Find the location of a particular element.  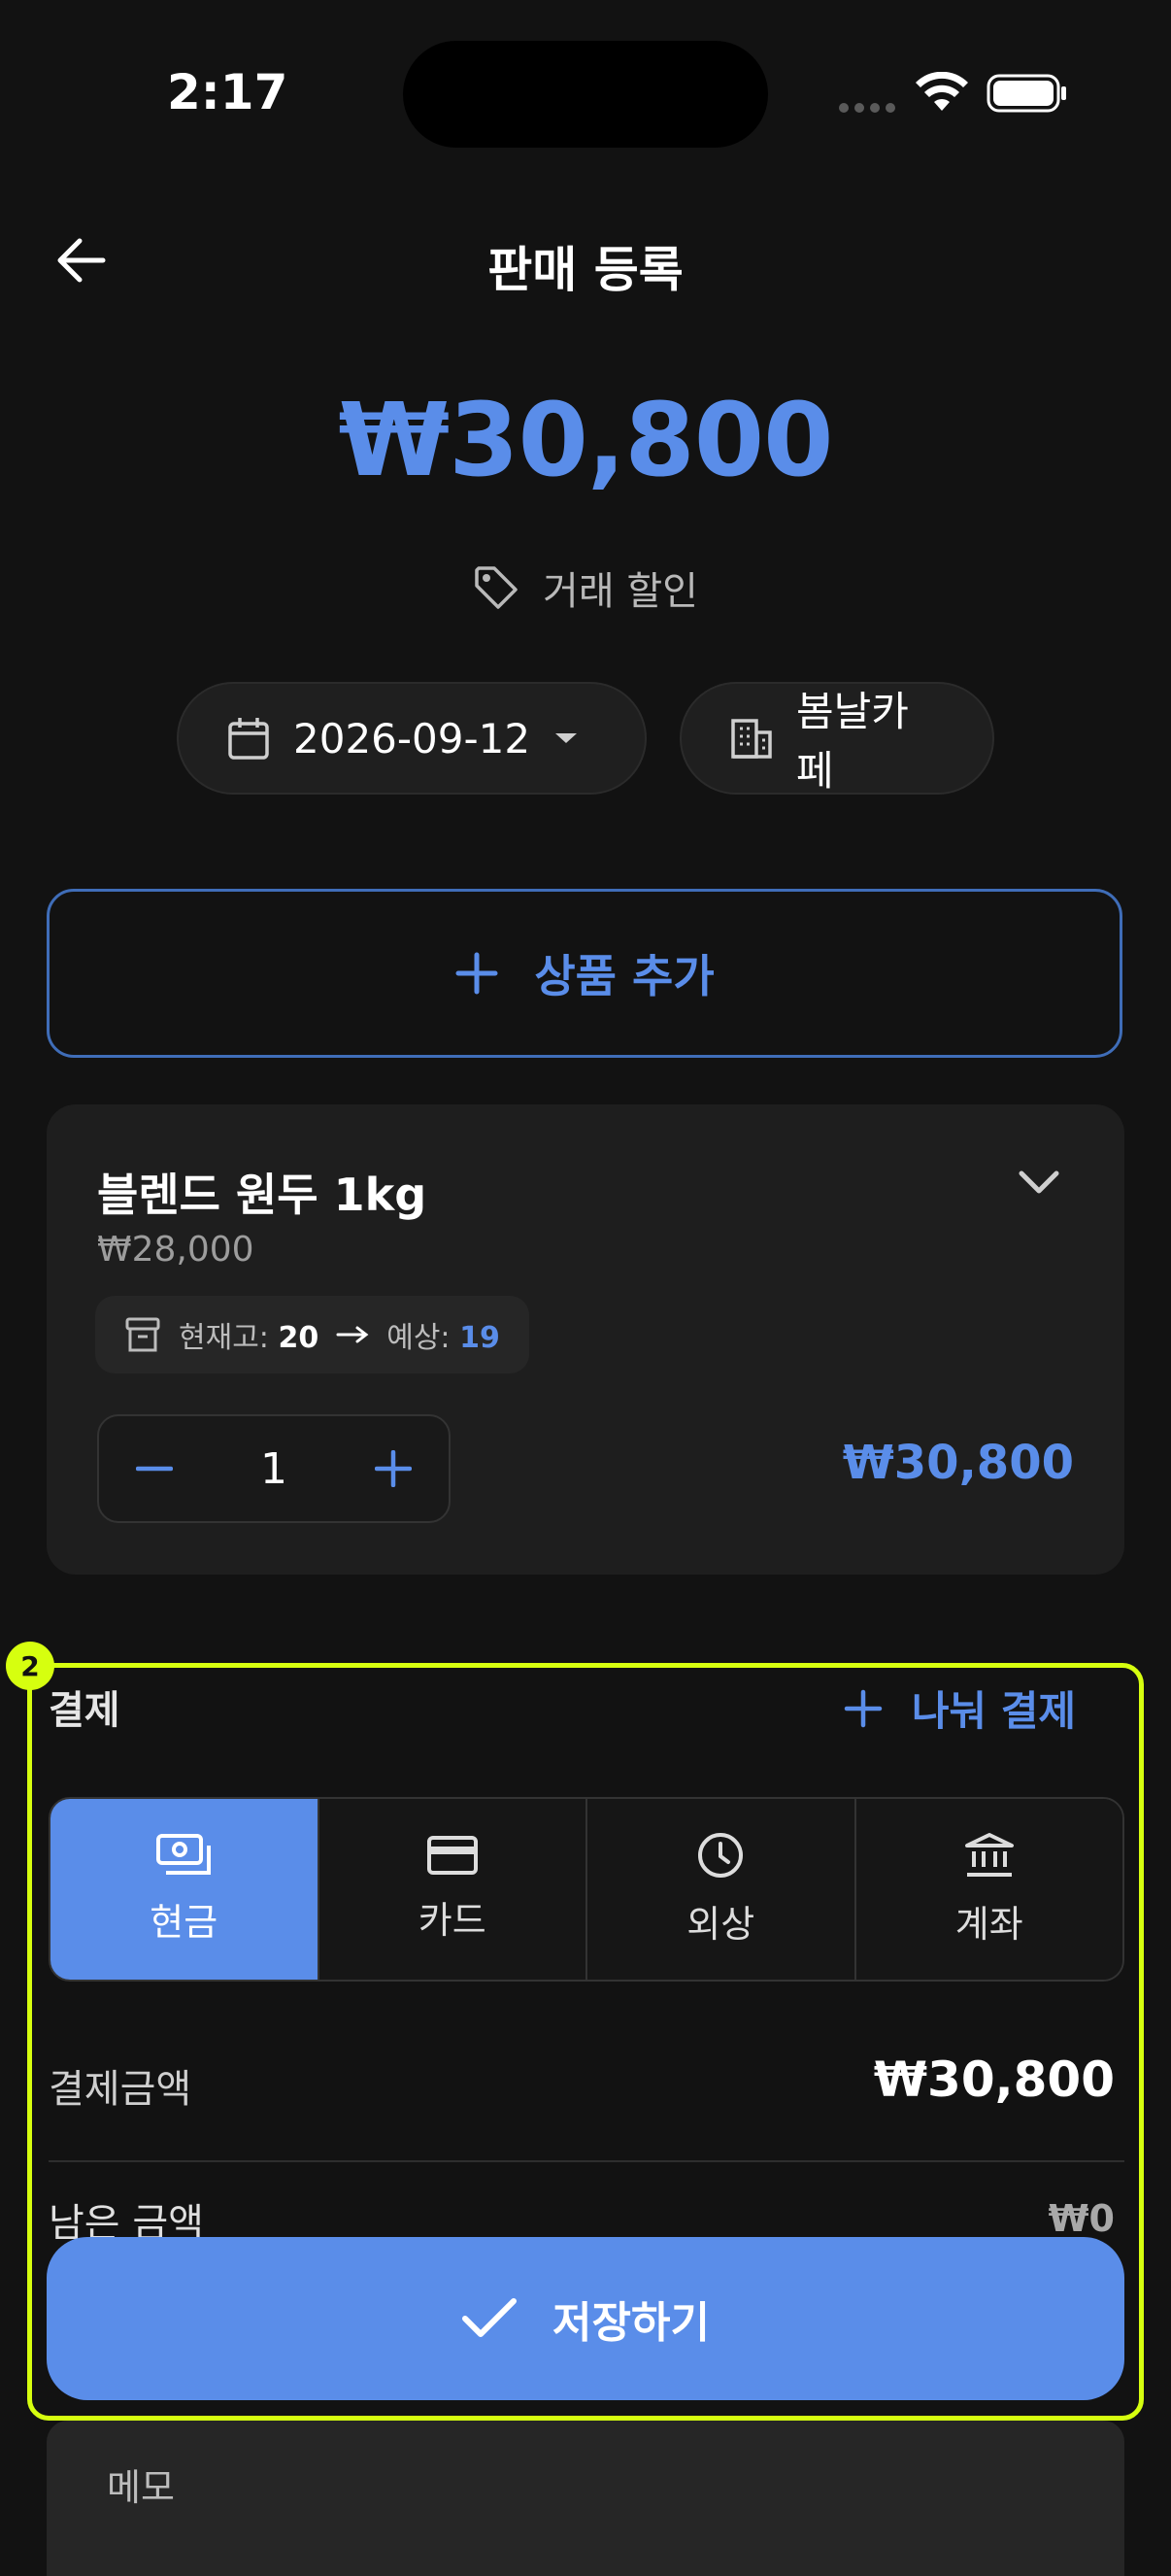

store-name: 봄날카페 is located at coordinates (852, 741).